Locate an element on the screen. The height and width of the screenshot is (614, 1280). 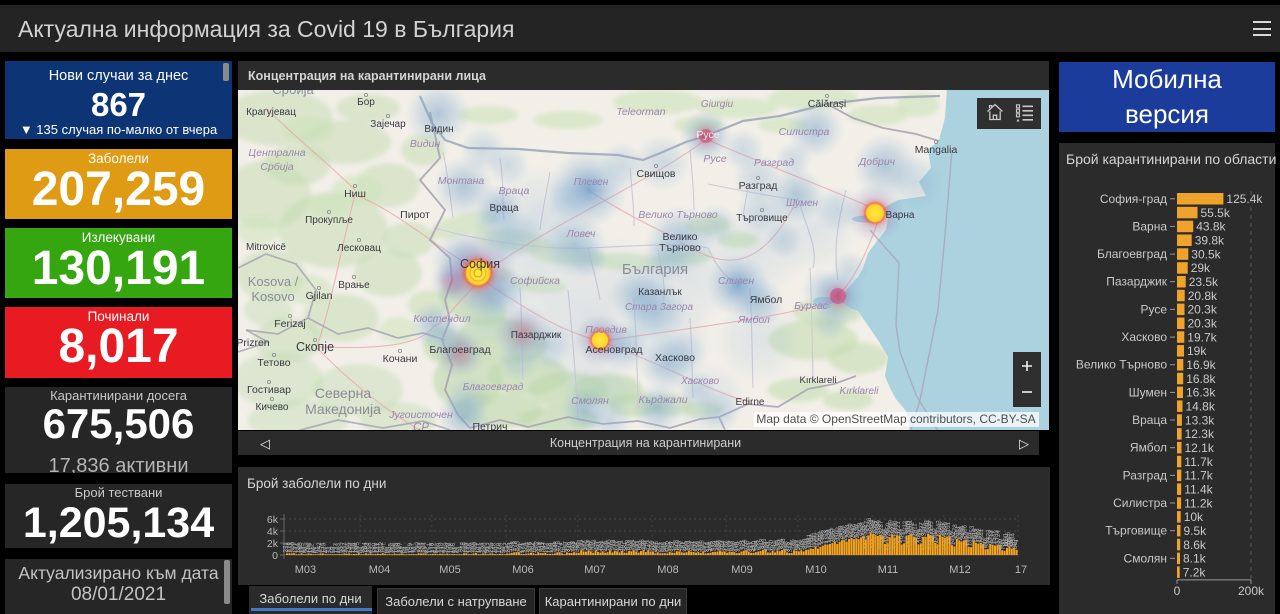
svg-text: Kosovo is located at coordinates (272, 296).